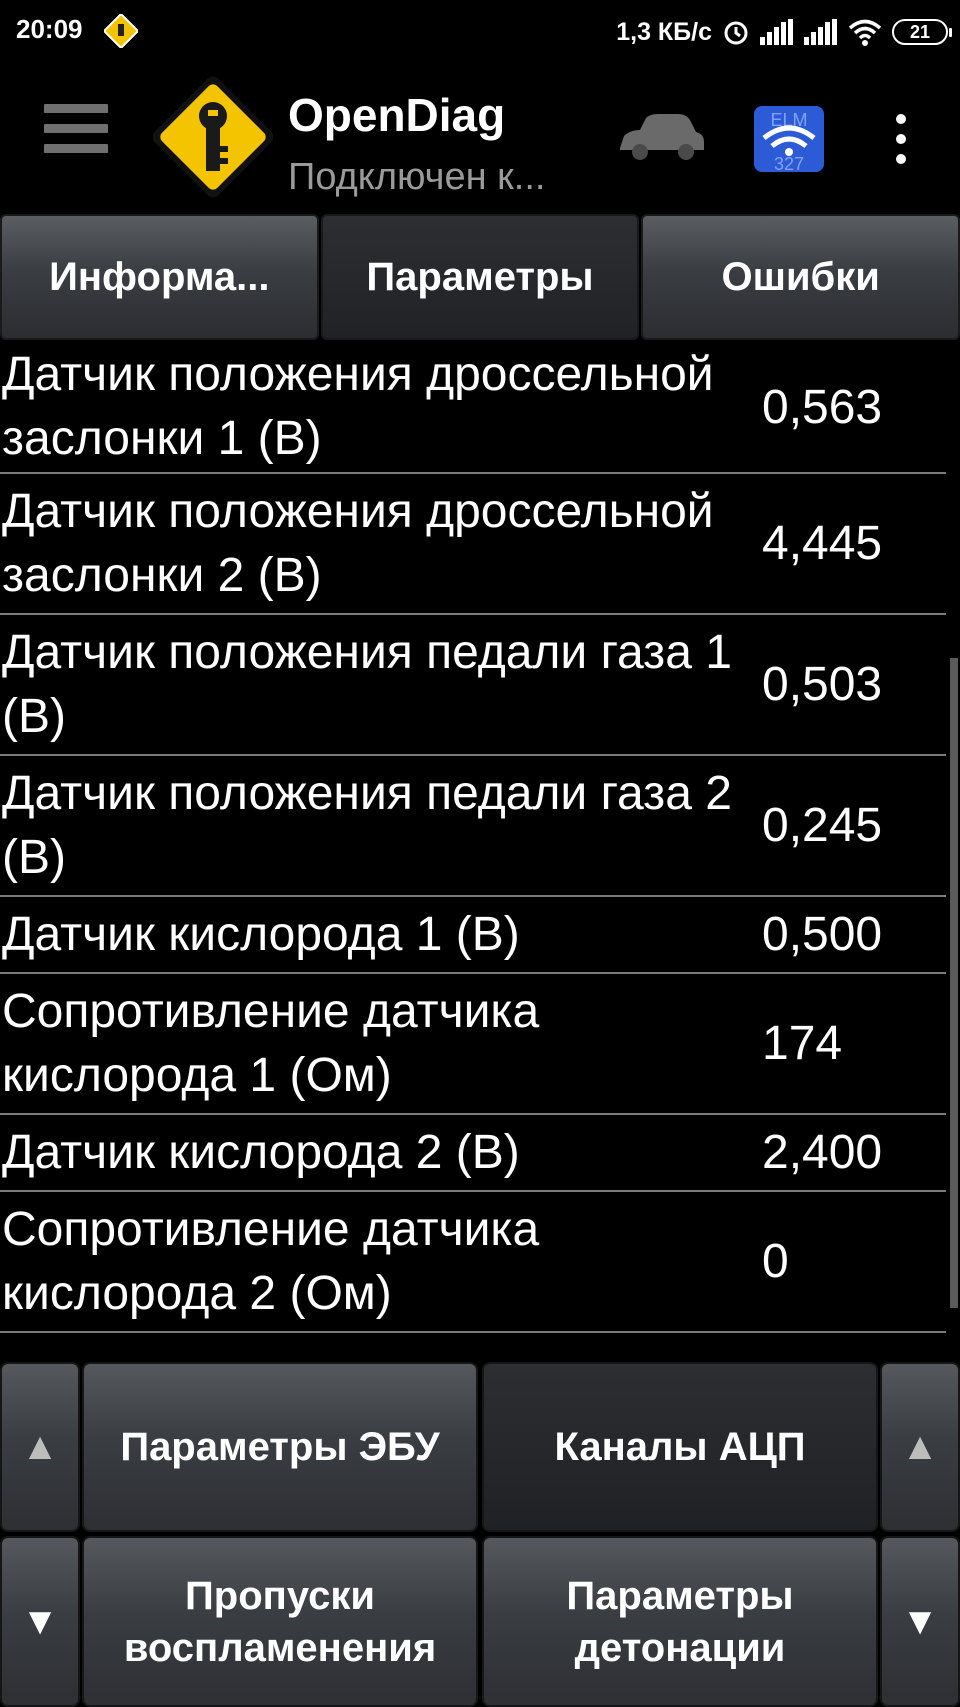 This screenshot has width=960, height=1707. What do you see at coordinates (822, 407) in the screenshot?
I see `parameter-value: 0,563` at bounding box center [822, 407].